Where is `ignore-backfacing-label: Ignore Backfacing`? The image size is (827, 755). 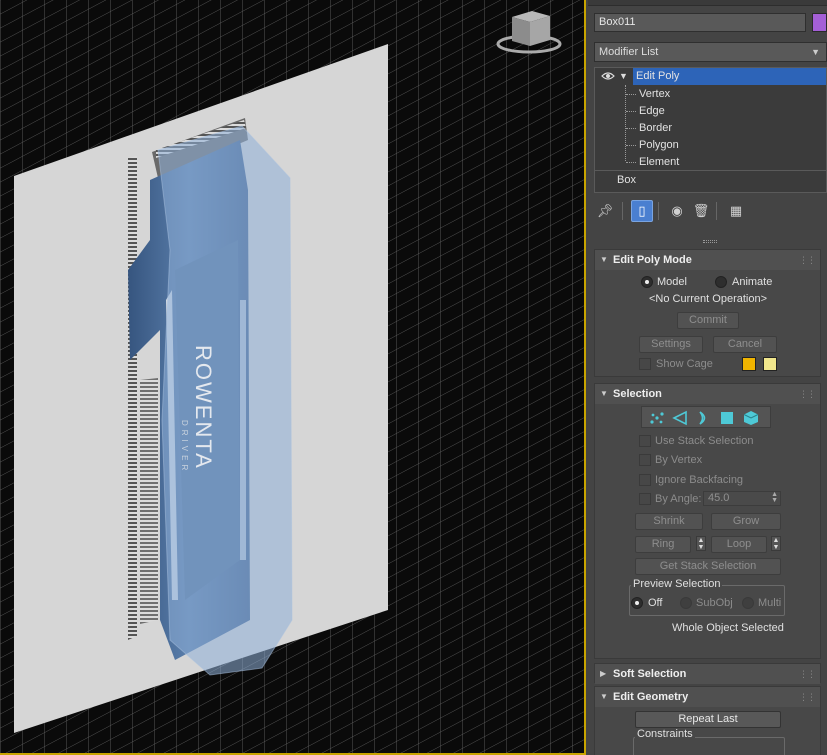
ignore-backfacing-label: Ignore Backfacing is located at coordinates (699, 480).